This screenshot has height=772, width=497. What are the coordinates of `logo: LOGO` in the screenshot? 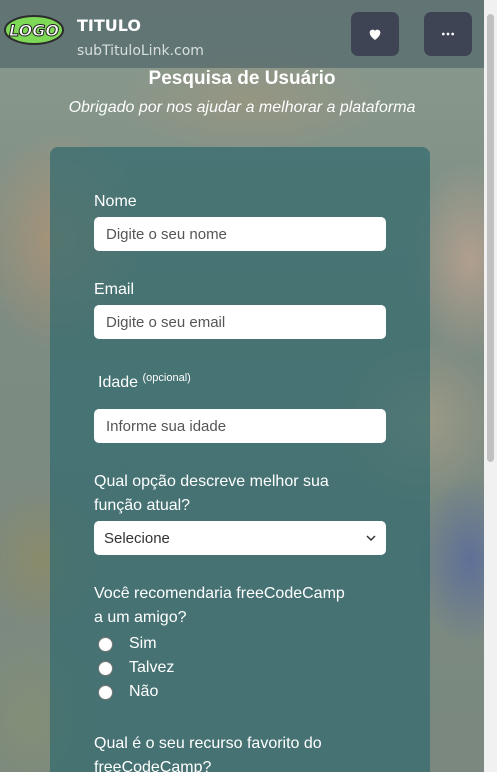 It's located at (34, 30).